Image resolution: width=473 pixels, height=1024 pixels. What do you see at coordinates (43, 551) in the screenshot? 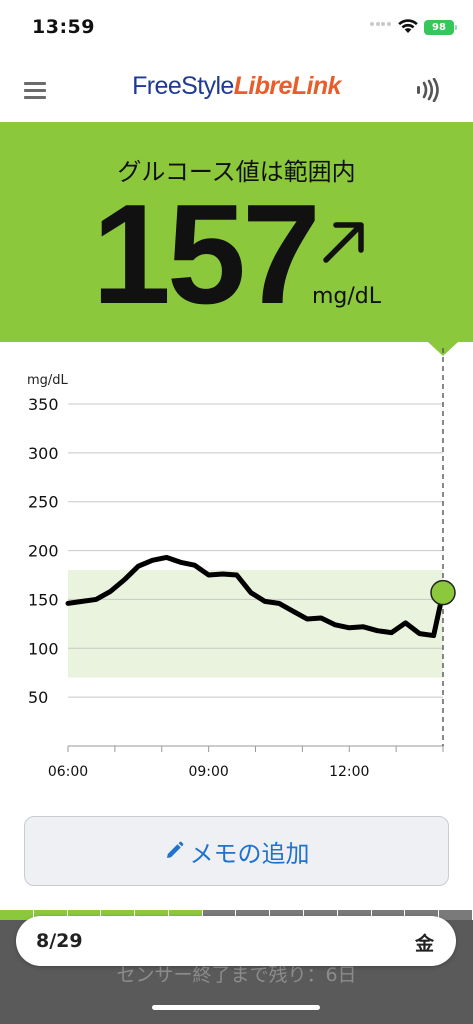
I see `y-tick-label: 200` at bounding box center [43, 551].